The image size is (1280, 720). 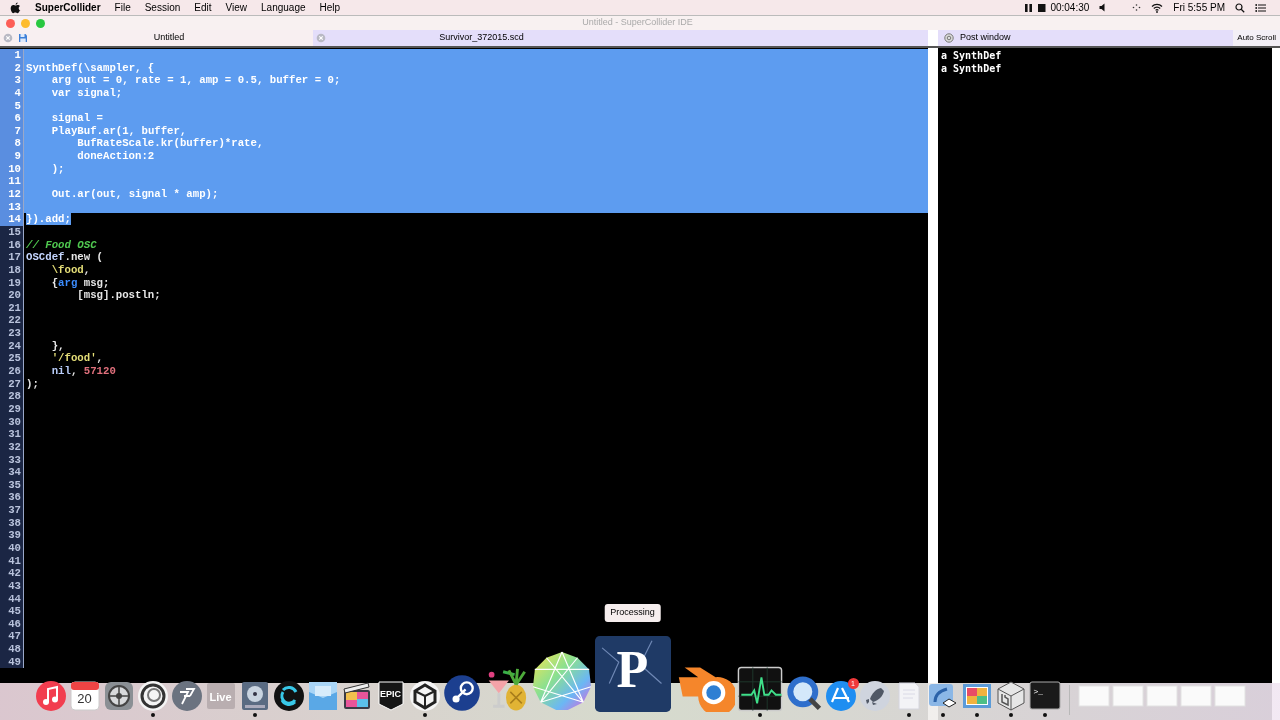 What do you see at coordinates (1038, 692) in the screenshot?
I see `terminal-prompt: >_` at bounding box center [1038, 692].